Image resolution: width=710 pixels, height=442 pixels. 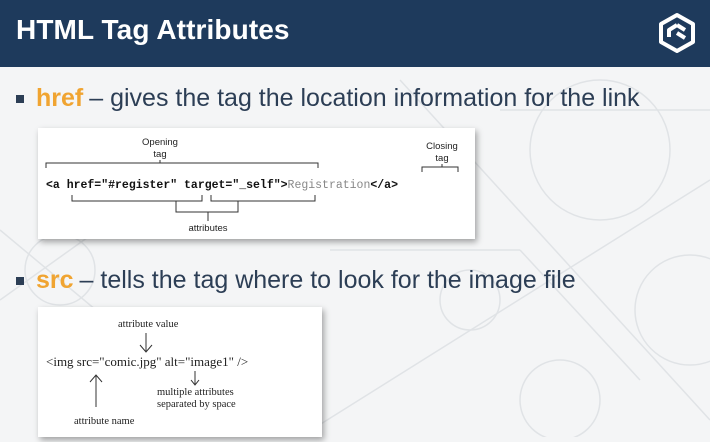 I want to click on code-link-text: Registration, so click(x=329, y=185).